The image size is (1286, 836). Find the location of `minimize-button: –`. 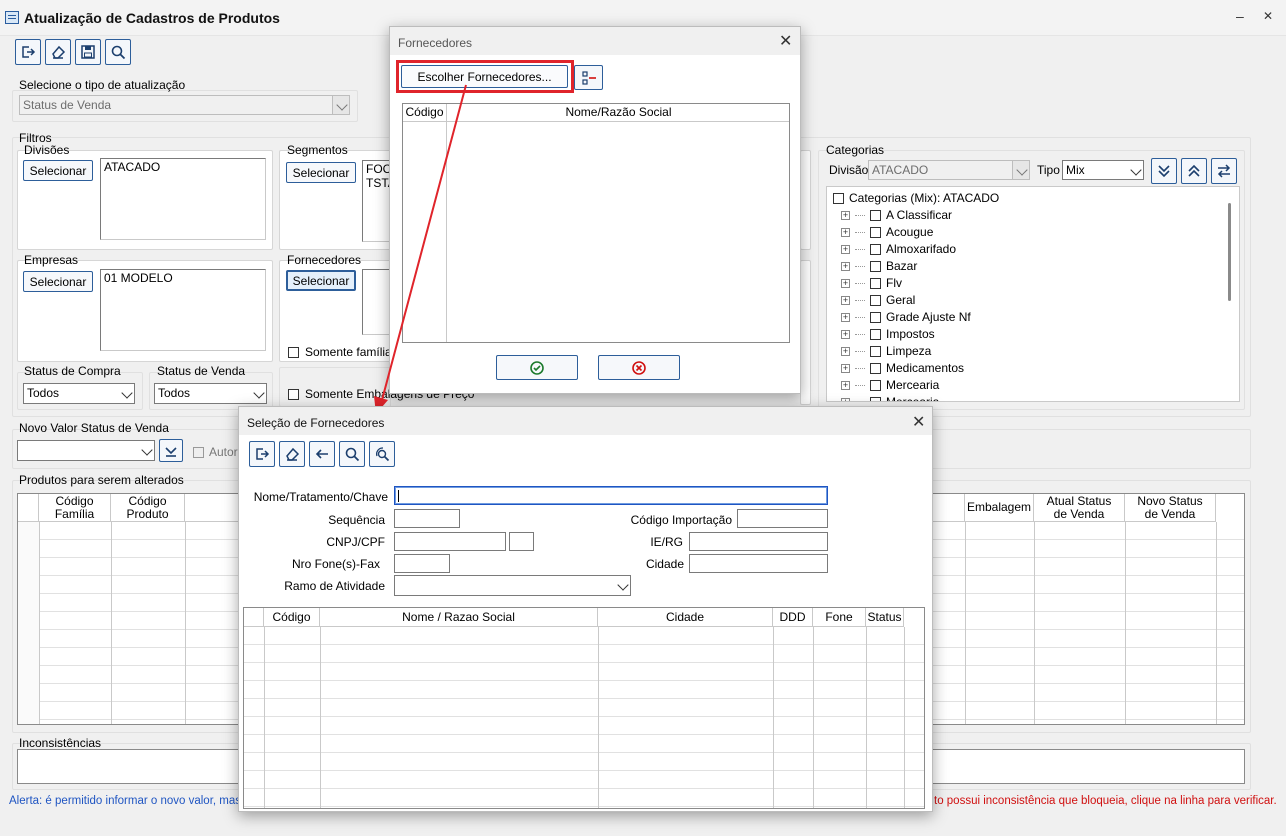

minimize-button: – is located at coordinates (1240, 16).